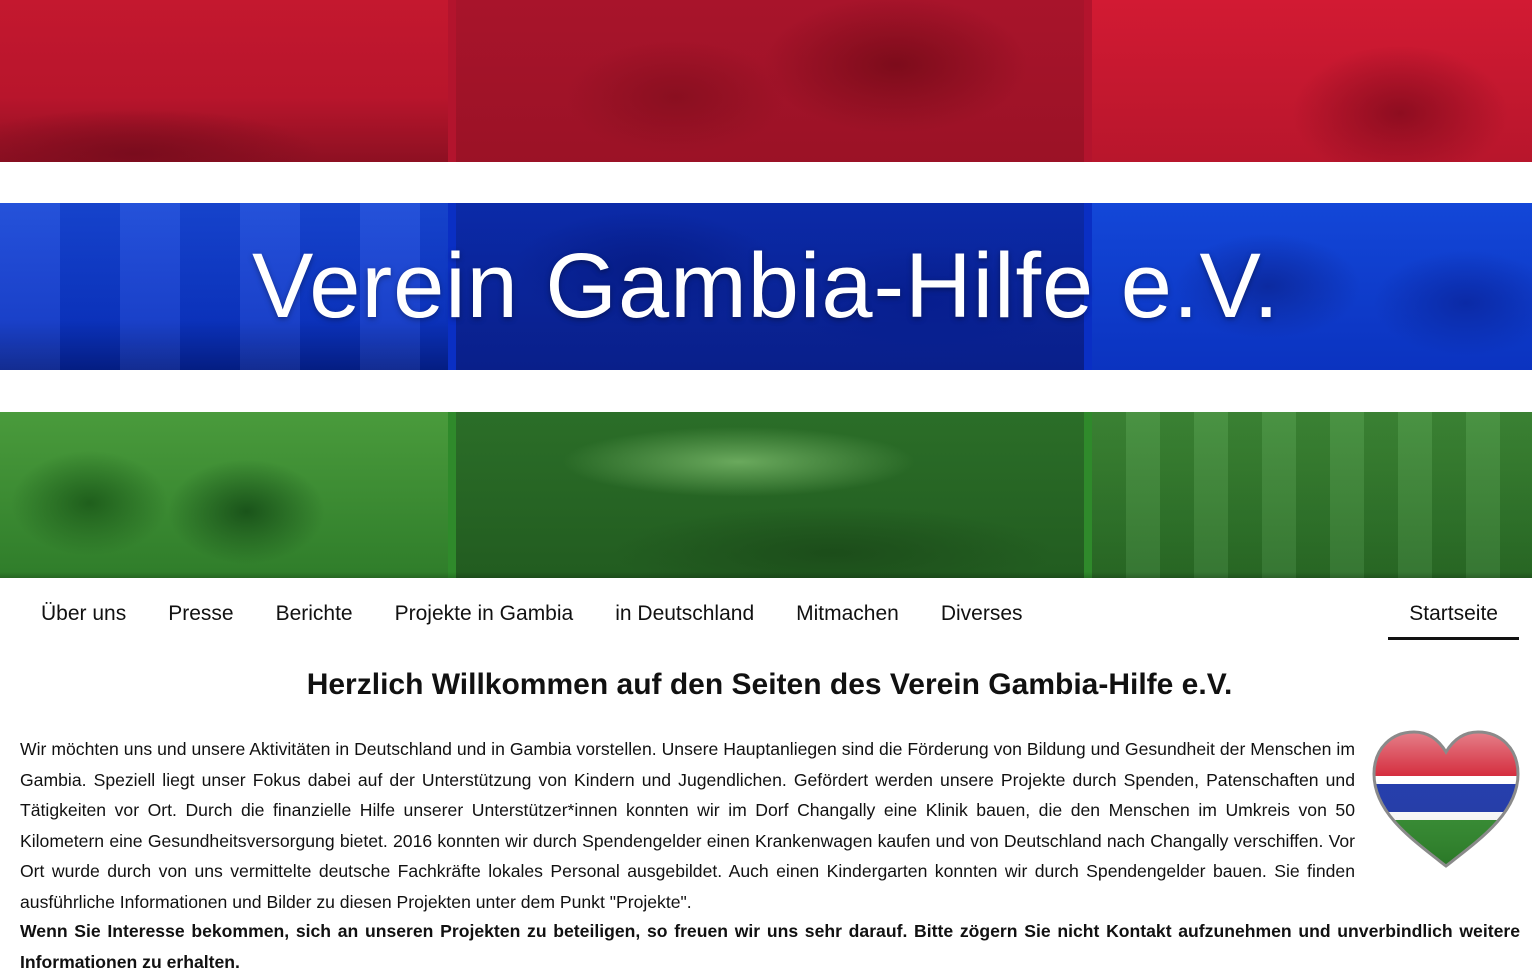 The image size is (1532, 977). Describe the element at coordinates (847, 616) in the screenshot. I see `nav-item-mitmachen: Mitmachen` at that location.